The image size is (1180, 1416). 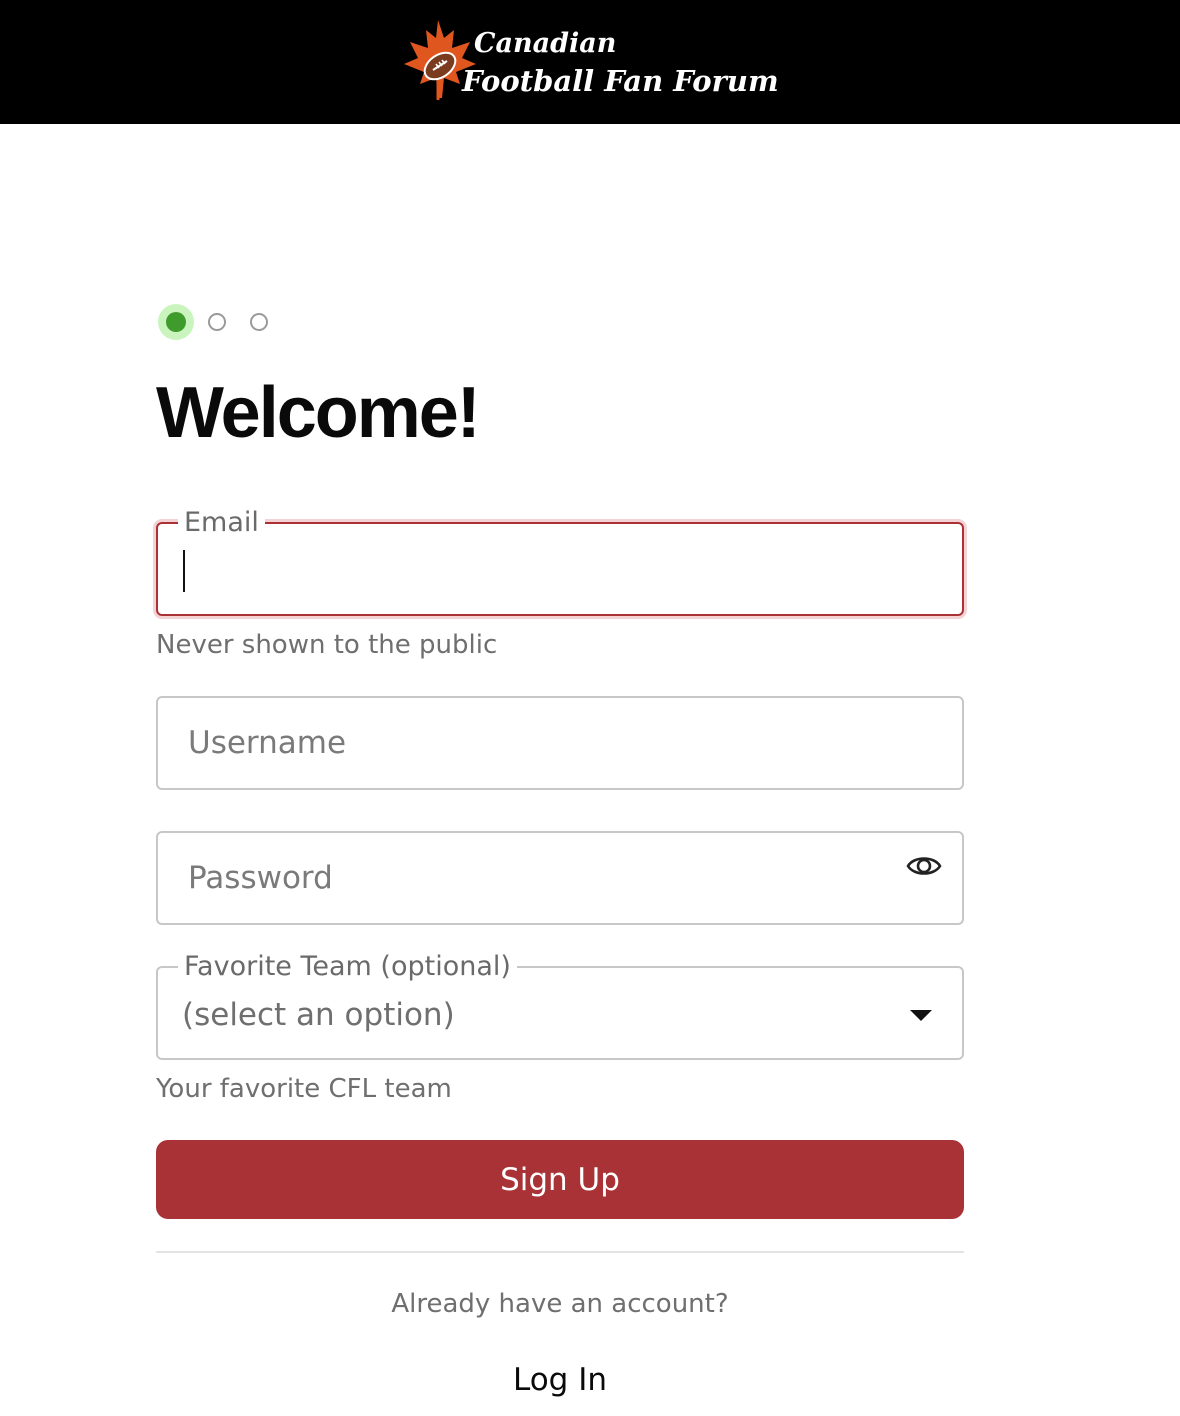 I want to click on username-placeholder: Username, so click(x=267, y=743).